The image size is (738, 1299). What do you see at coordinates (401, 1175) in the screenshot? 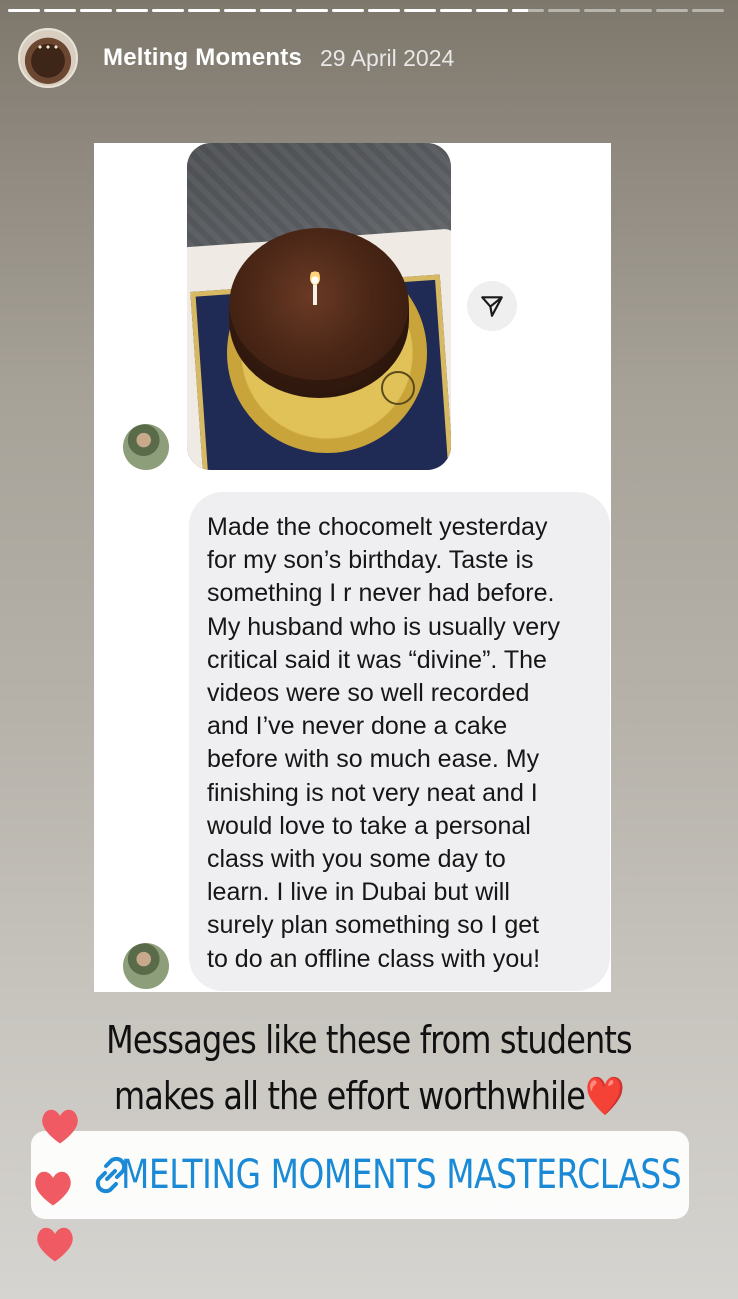
I see `link-label: MELTING MOMENTS MASTERCLASS` at bounding box center [401, 1175].